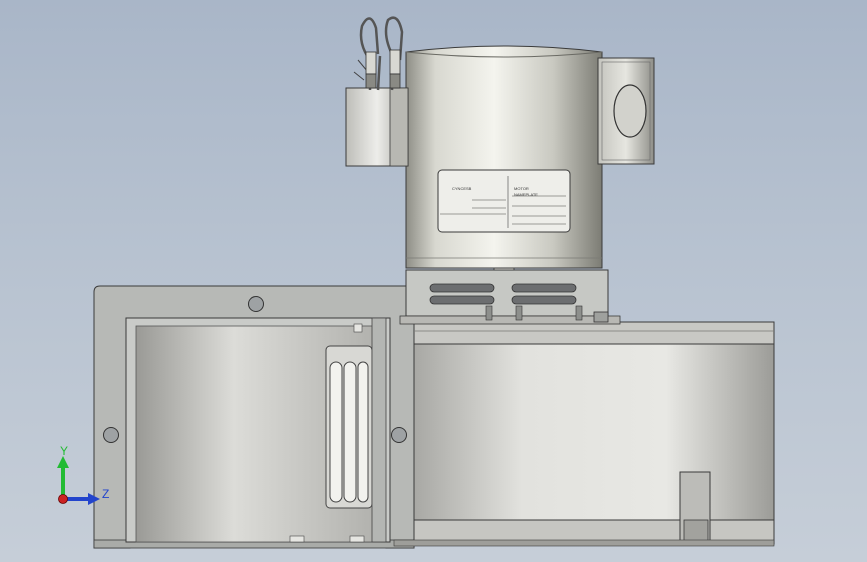 This screenshot has width=867, height=562. Describe the element at coordinates (521, 188) in the screenshot. I see `nameplate-line-2: MOTOR` at that location.